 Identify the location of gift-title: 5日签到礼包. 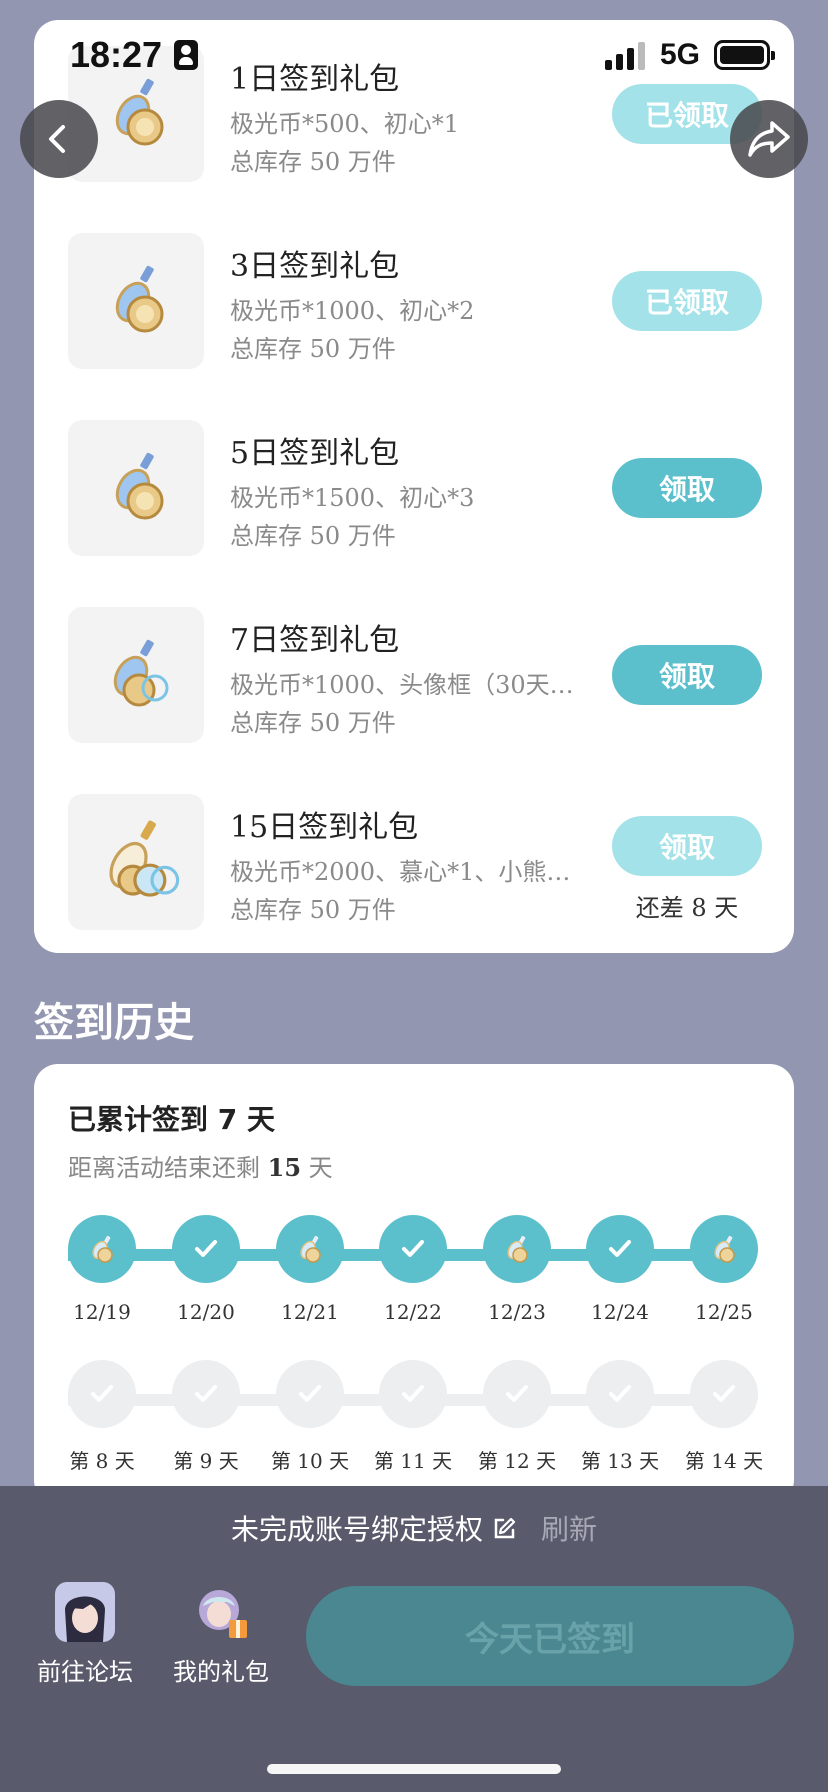
(315, 453).